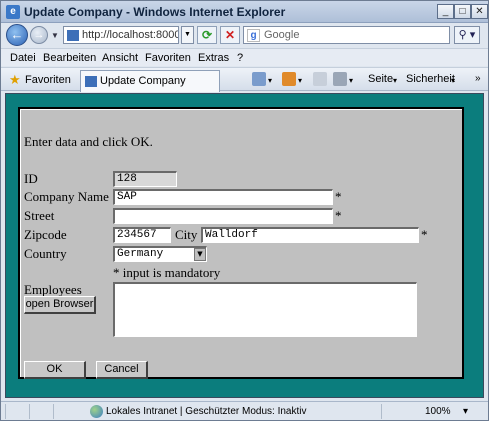  Describe the element at coordinates (300, 80) in the screenshot. I see `feeds-dropdown-icon: ▾` at that location.